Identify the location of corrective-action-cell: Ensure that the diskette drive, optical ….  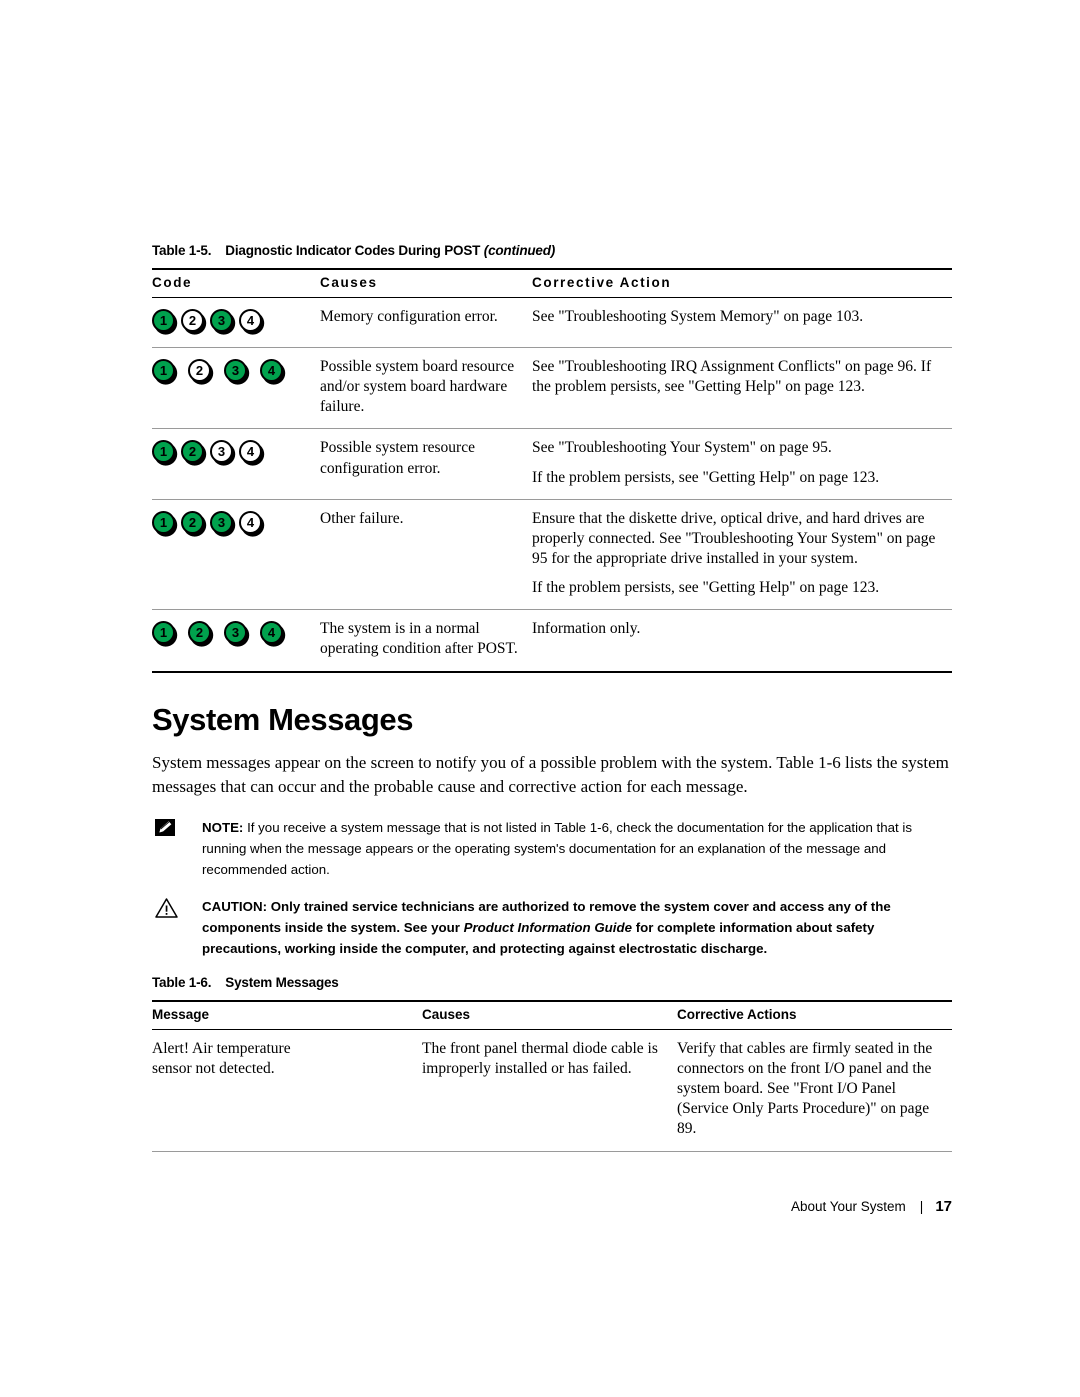
(742, 555).